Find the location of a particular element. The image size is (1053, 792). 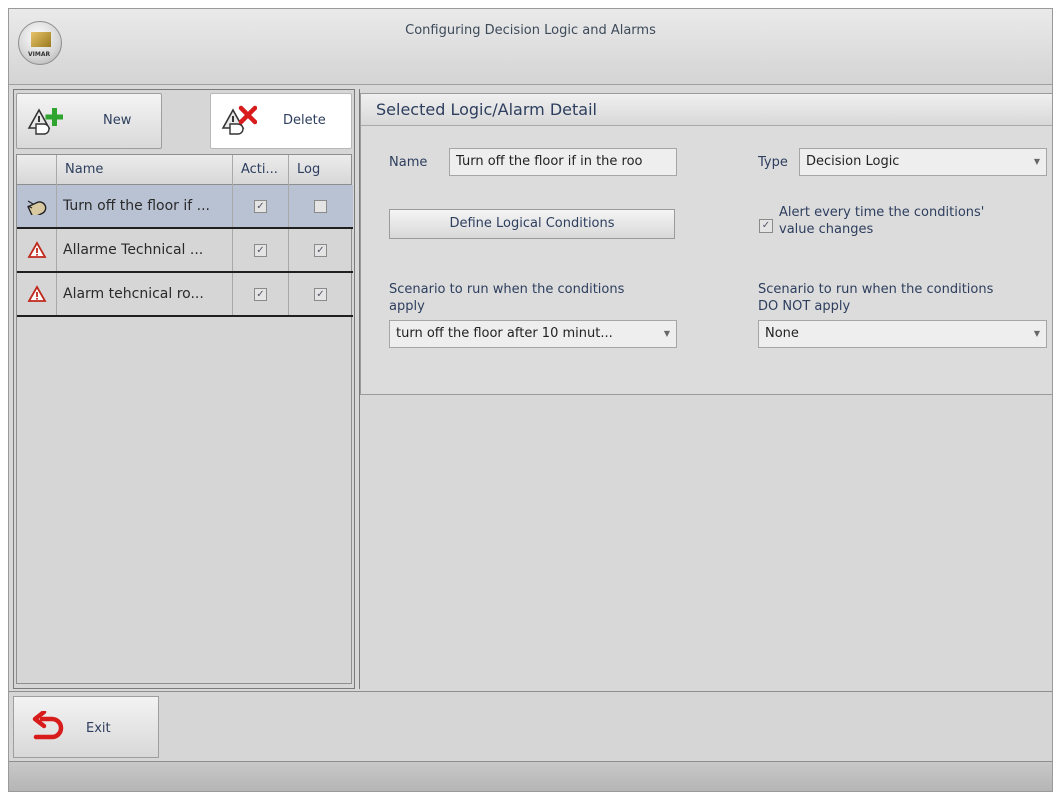

alert-every-time-checkbox: ✓ is located at coordinates (766, 226).